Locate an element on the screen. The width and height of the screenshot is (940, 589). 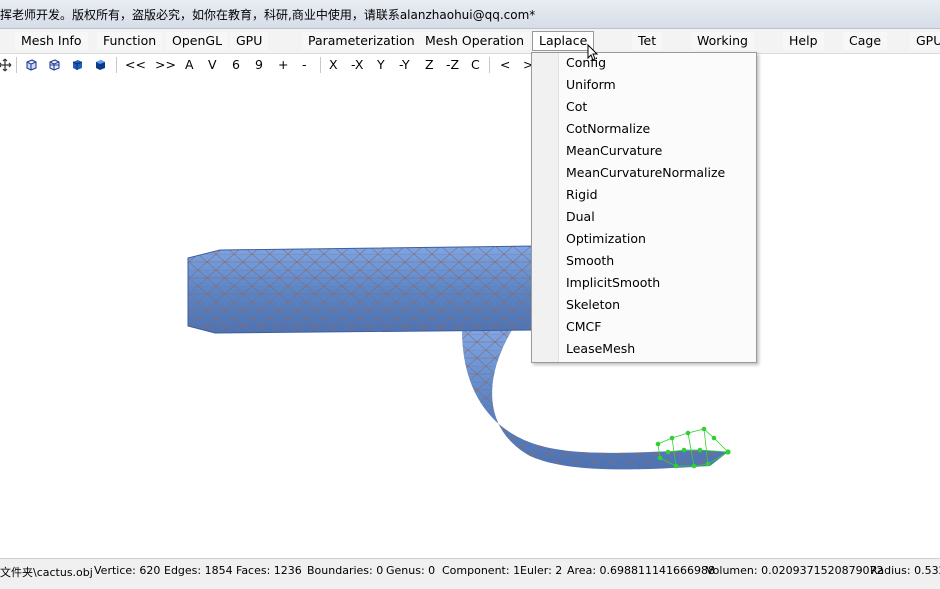
status-edges: Edges: 1854 is located at coordinates (198, 570).